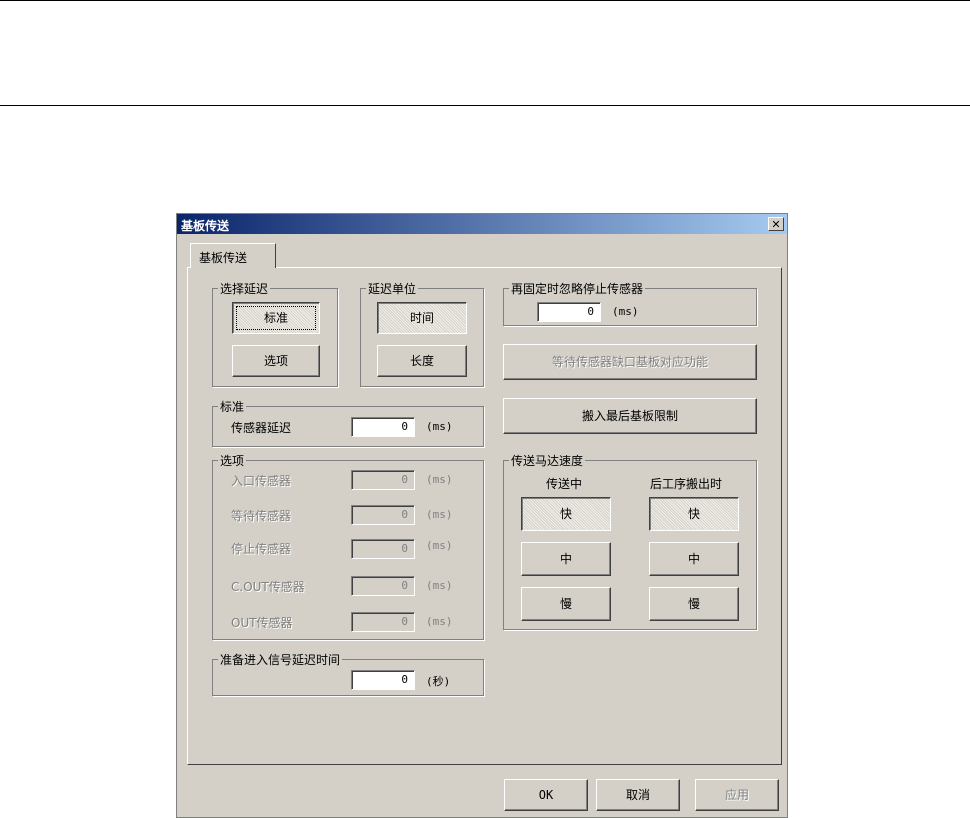  Describe the element at coordinates (262, 623) in the screenshot. I see `out-sensor-label: OUT传感器` at that location.